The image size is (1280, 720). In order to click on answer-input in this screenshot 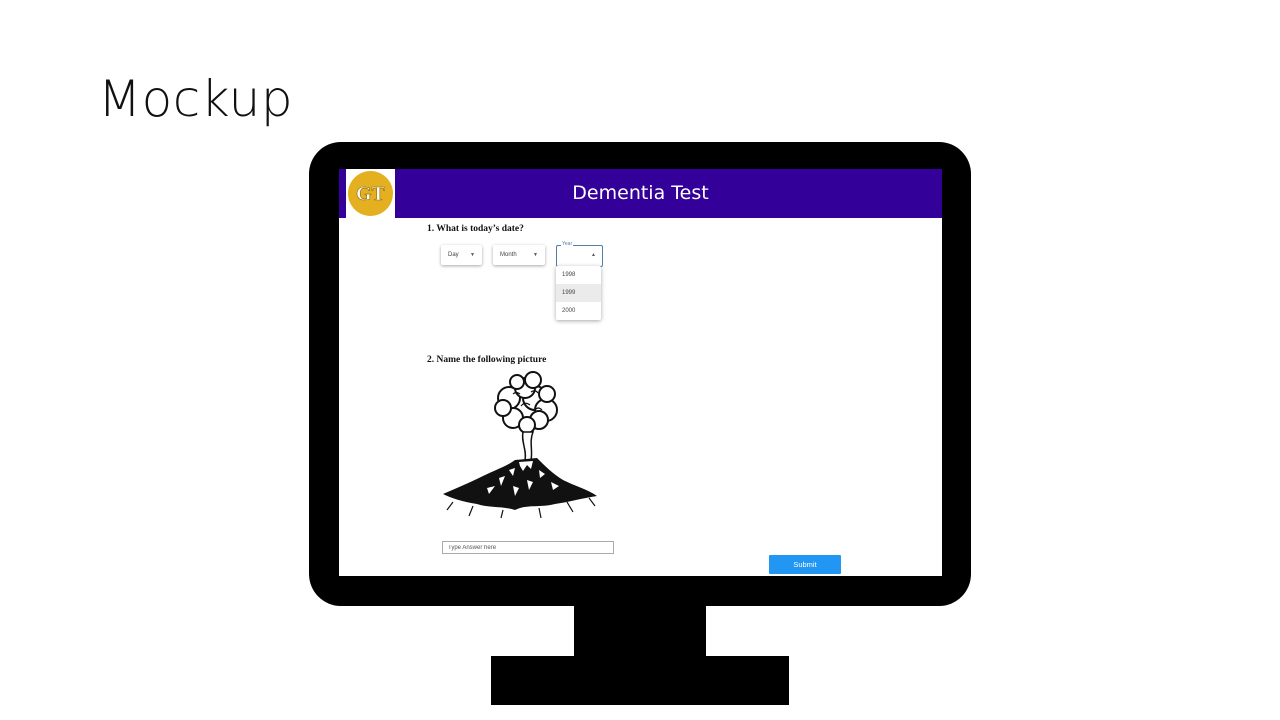, I will do `click(528, 547)`.